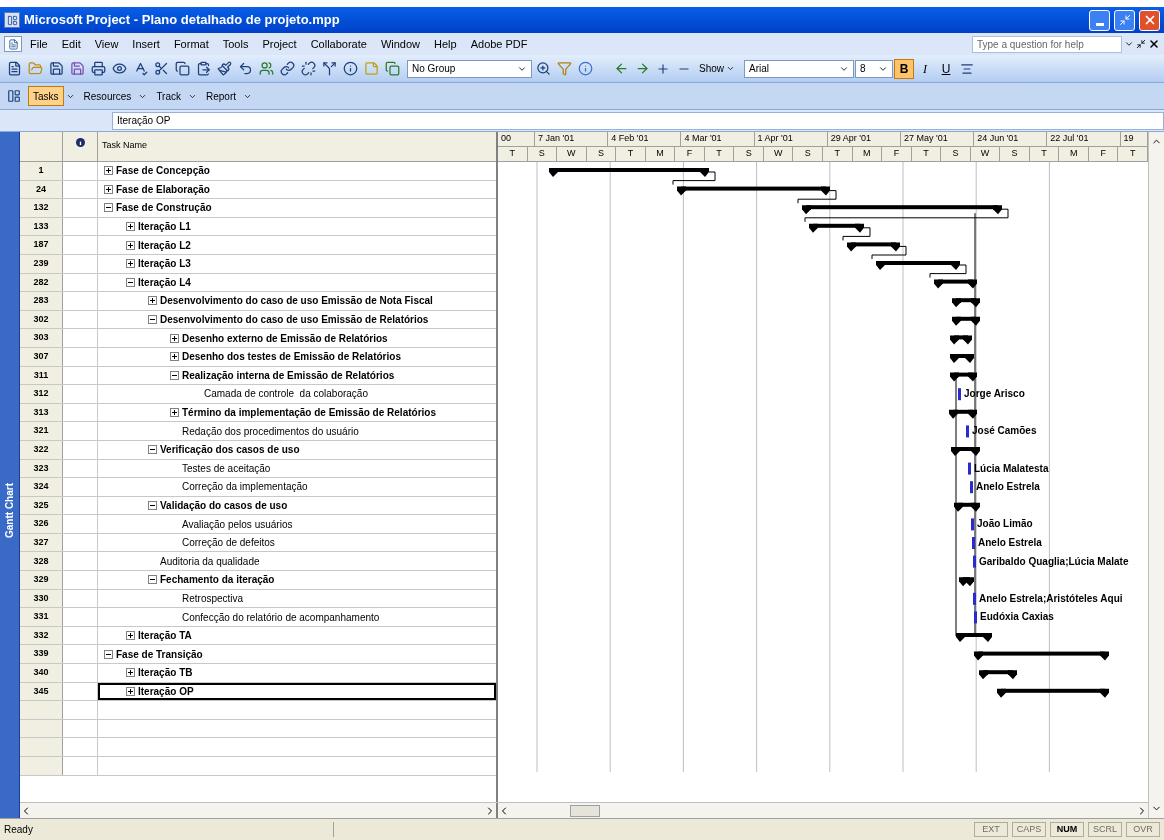  What do you see at coordinates (469, 68) in the screenshot?
I see `group-select: No Group` at bounding box center [469, 68].